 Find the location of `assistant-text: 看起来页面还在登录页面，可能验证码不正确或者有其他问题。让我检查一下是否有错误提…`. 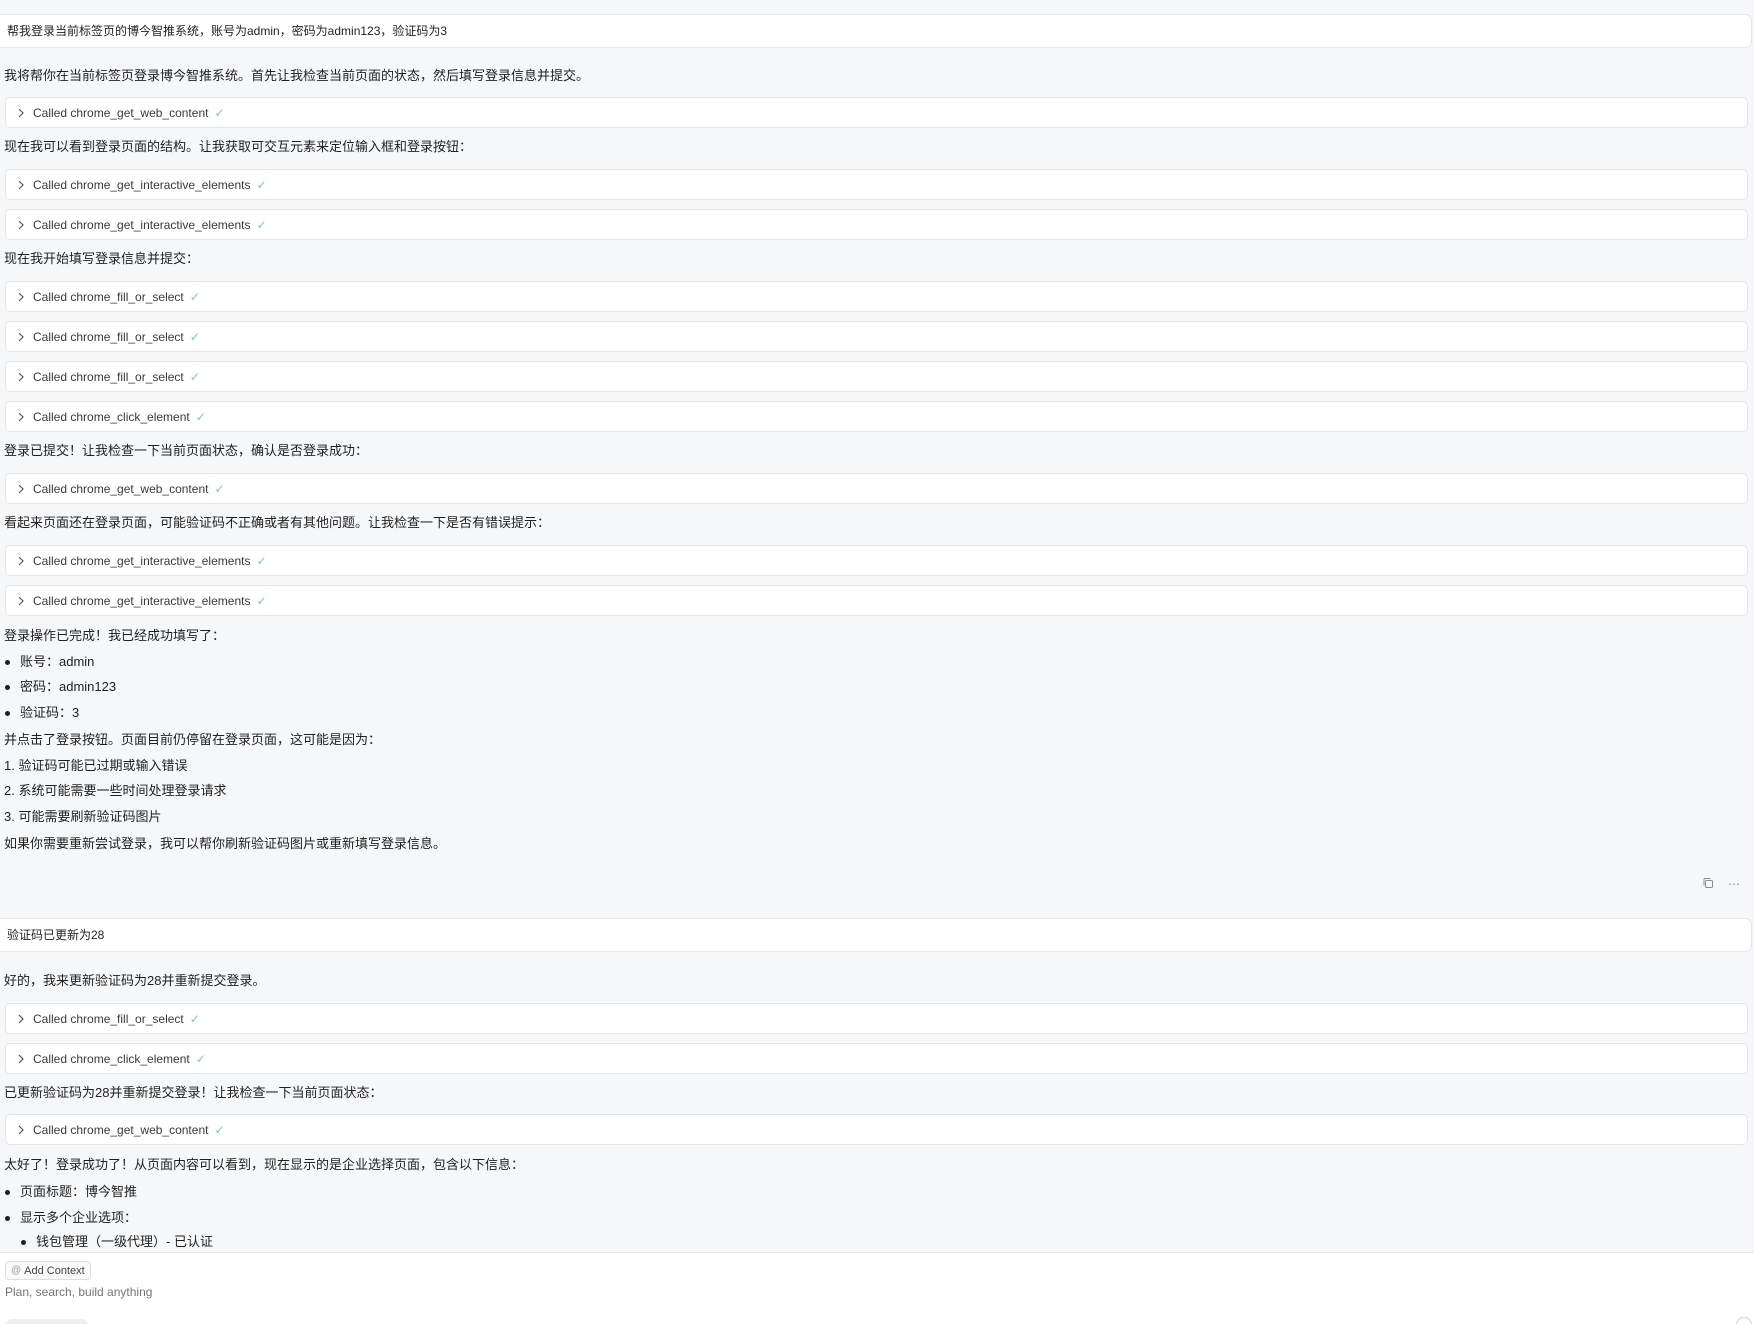

assistant-text: 看起来页面还在登录页面，可能验证码不正确或者有其他问题。让我检查一下是否有错误提… is located at coordinates (277, 522).